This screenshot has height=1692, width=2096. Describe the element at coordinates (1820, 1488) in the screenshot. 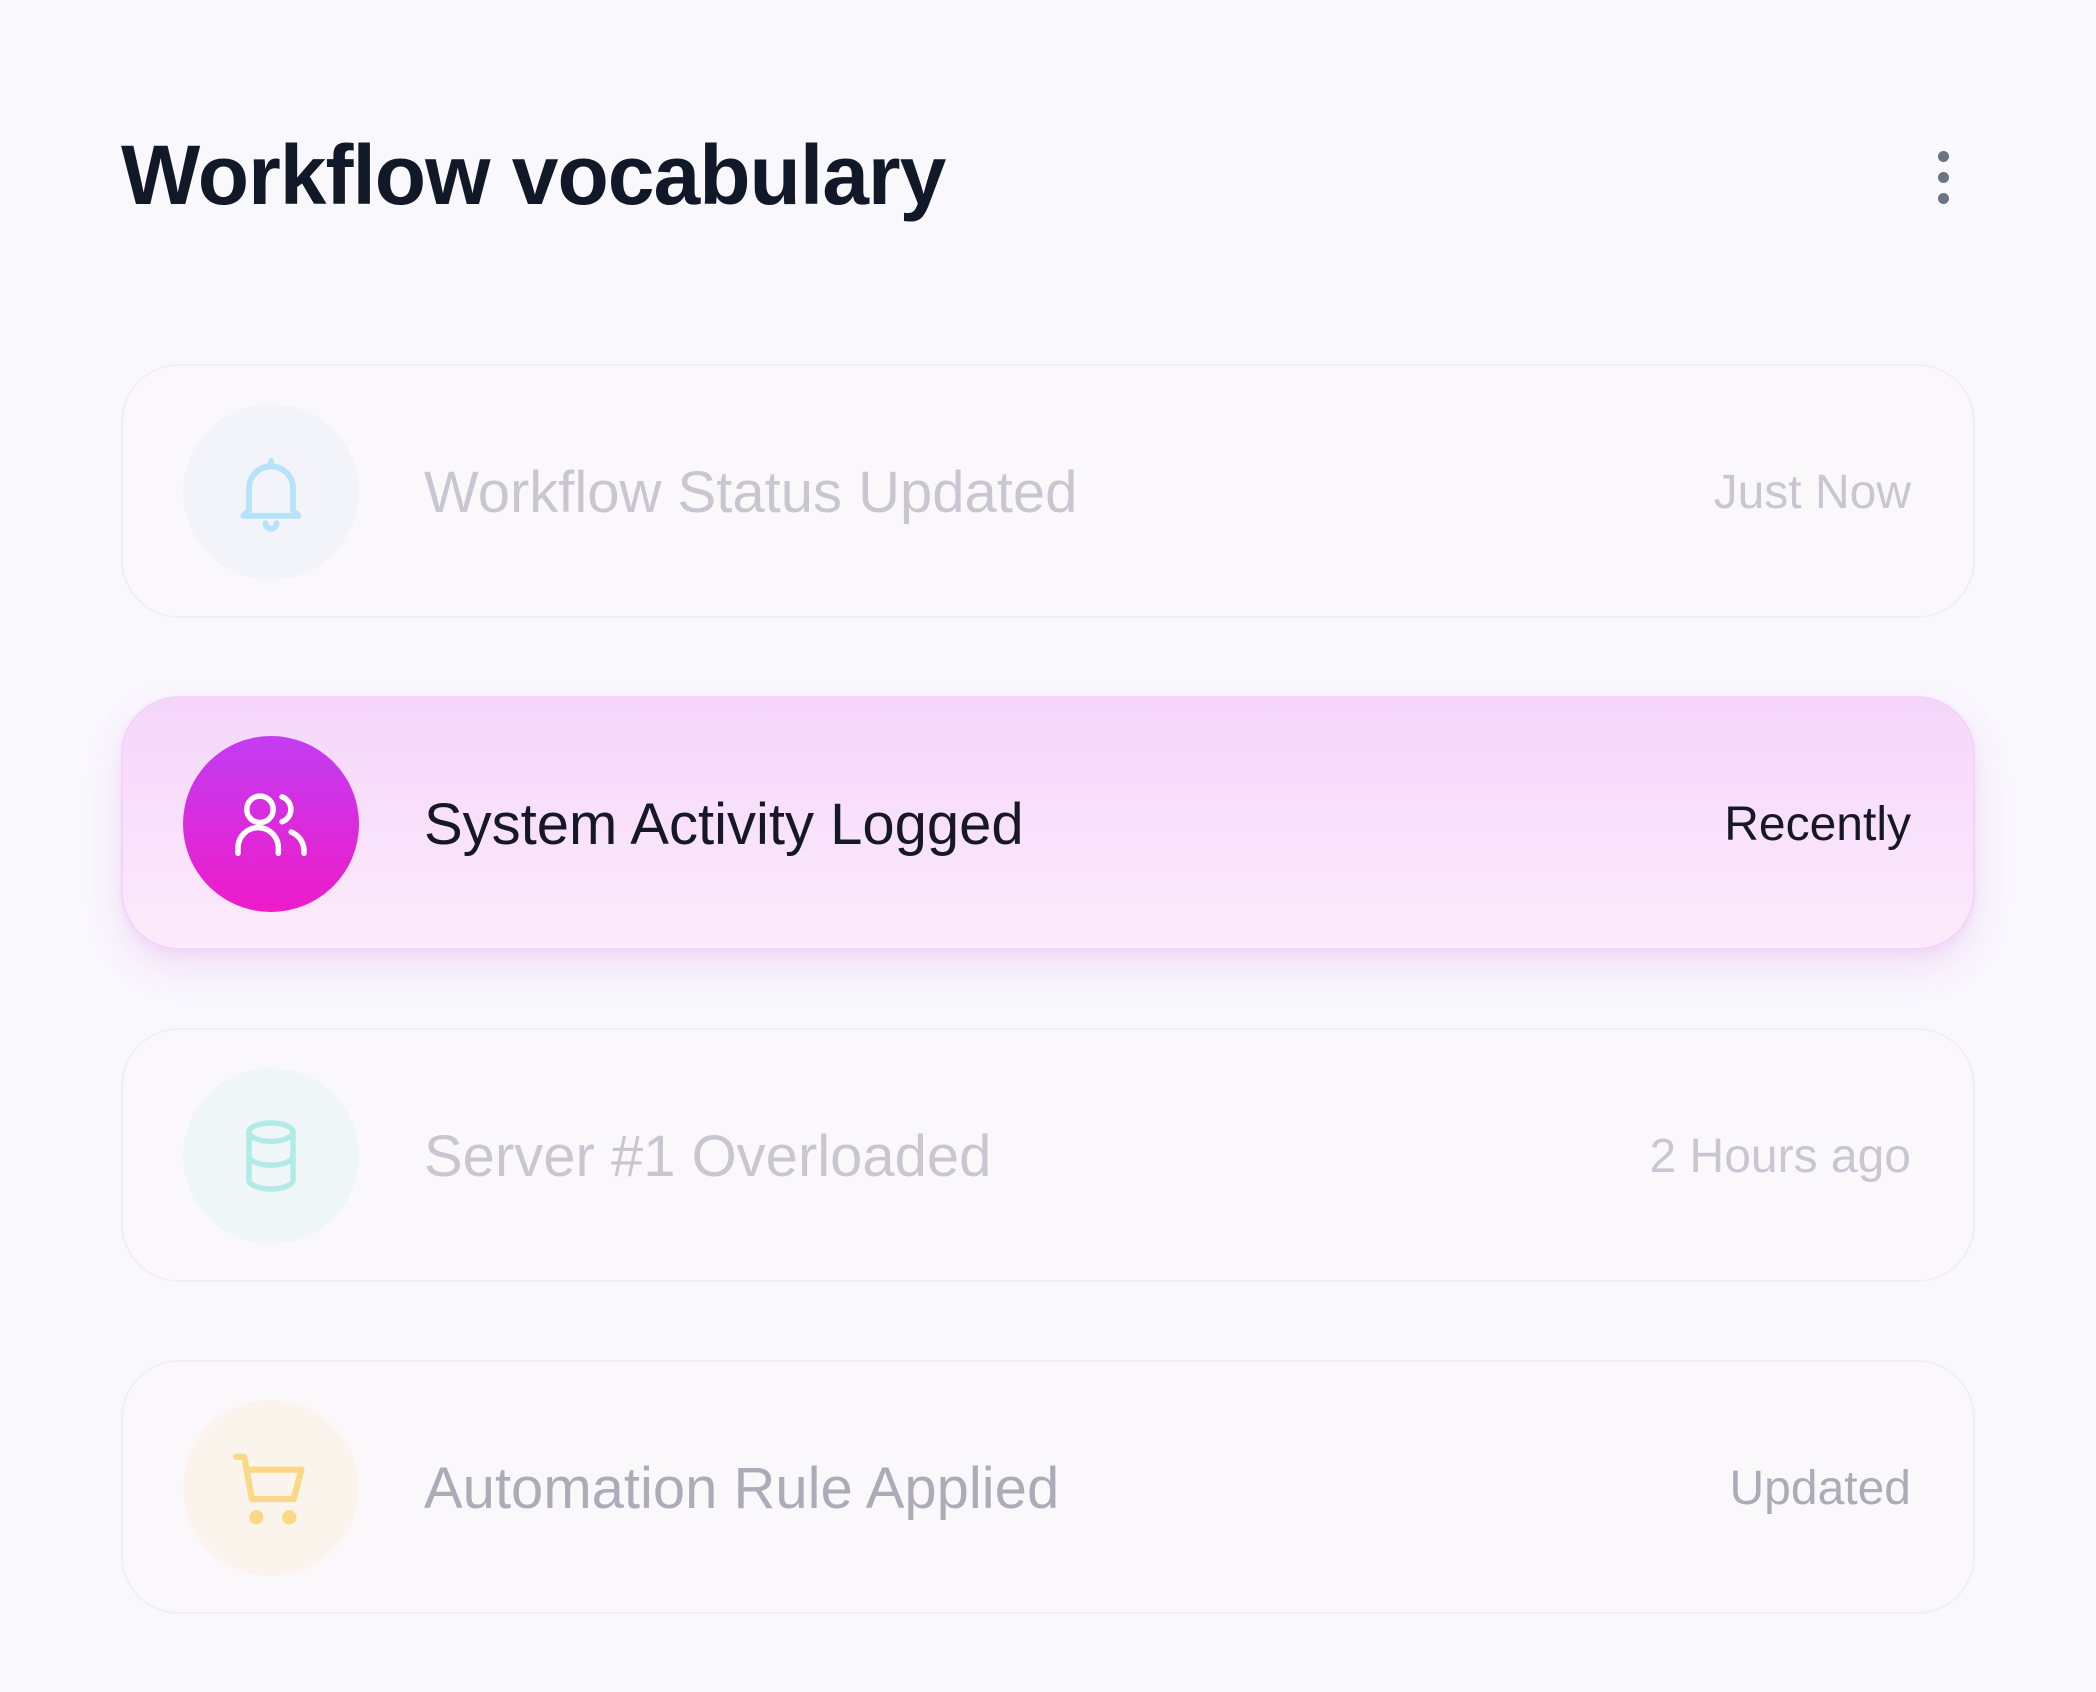

I see `list-item-time: Updated` at that location.